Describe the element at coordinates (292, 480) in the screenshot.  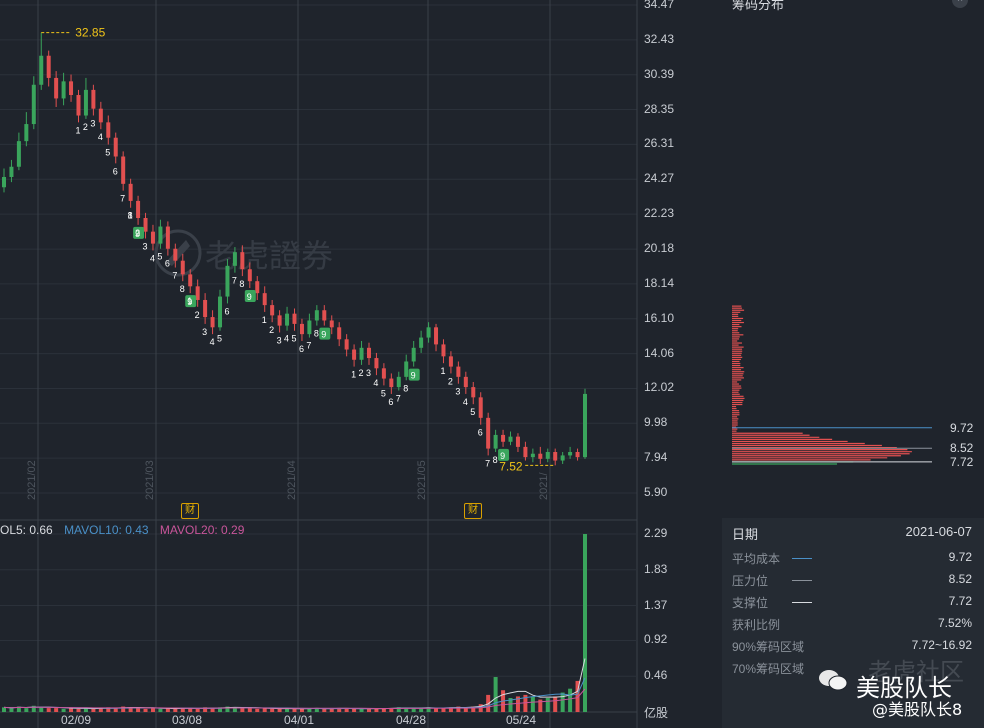
I see `month-label: 2021/04` at that location.